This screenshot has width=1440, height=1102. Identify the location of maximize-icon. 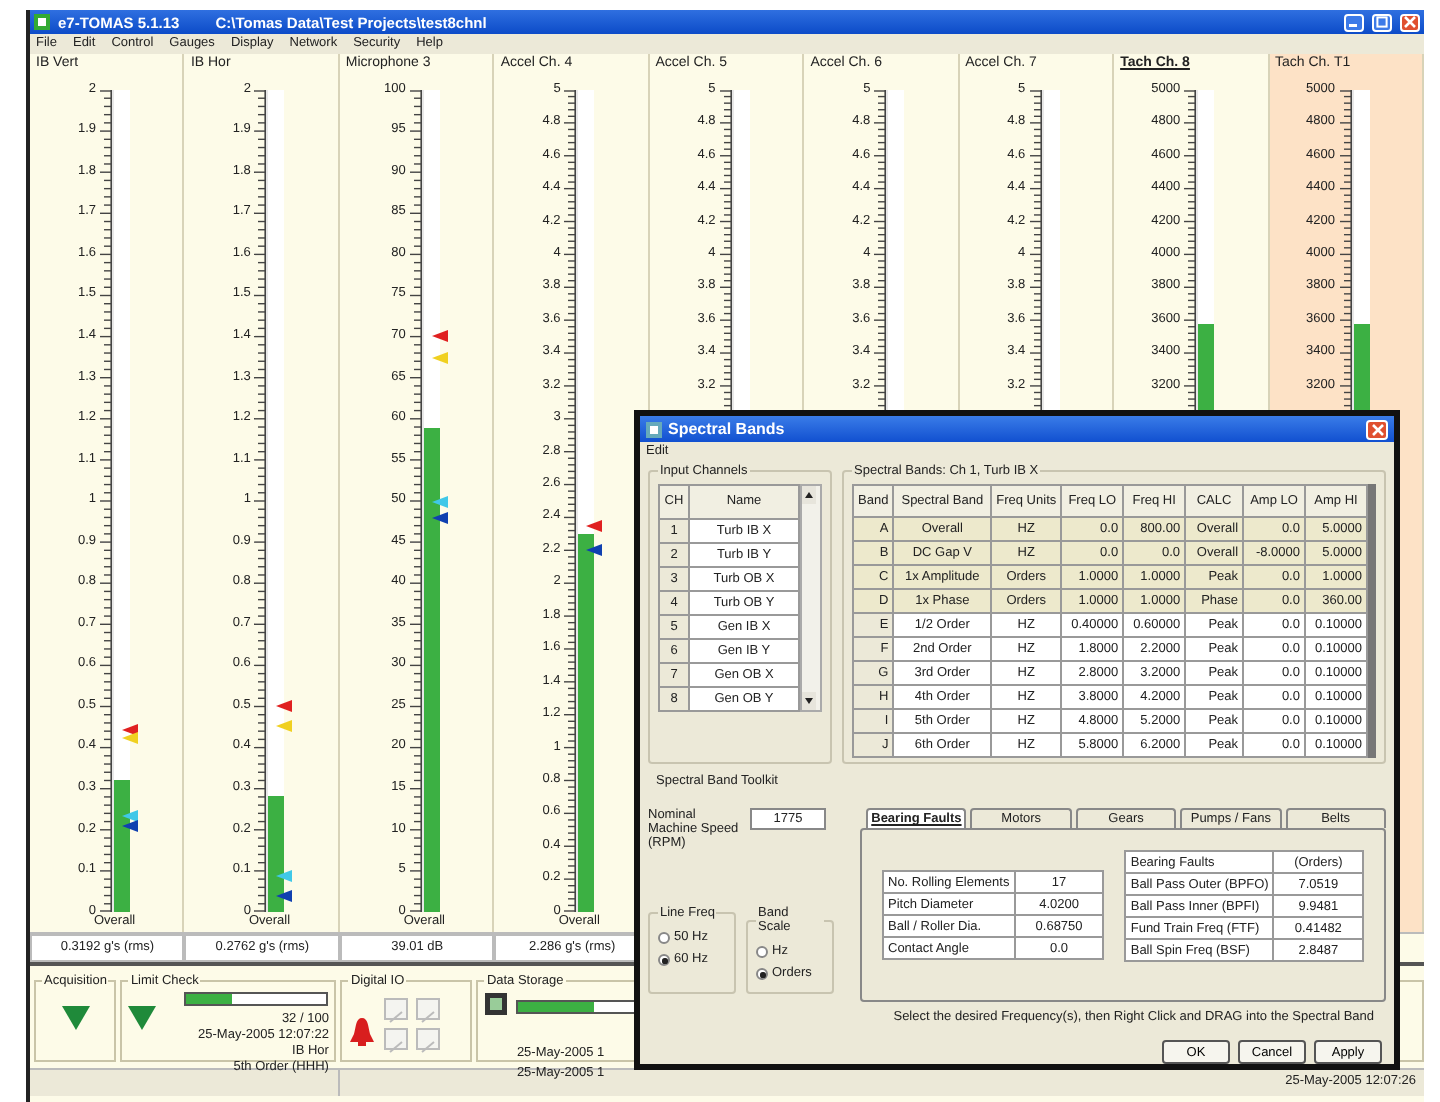
(1382, 22).